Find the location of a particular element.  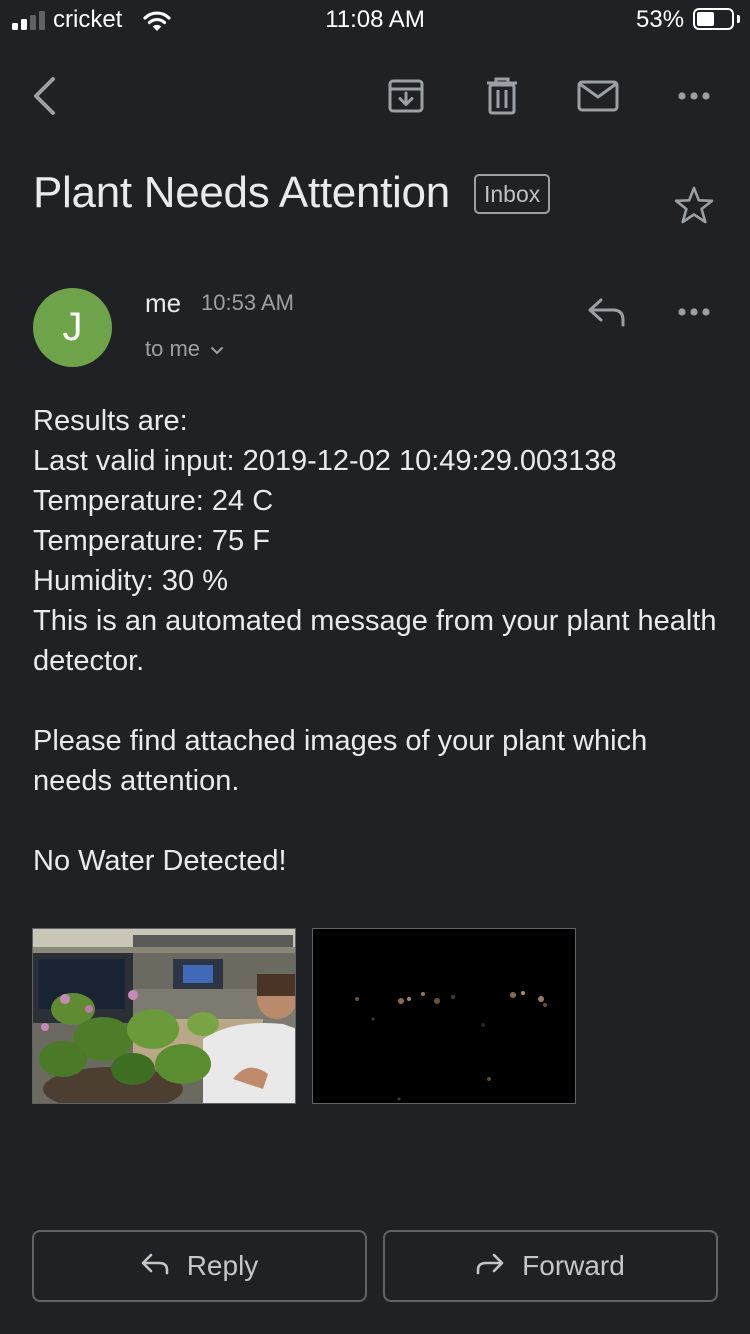

forward-icon is located at coordinates (490, 1266).